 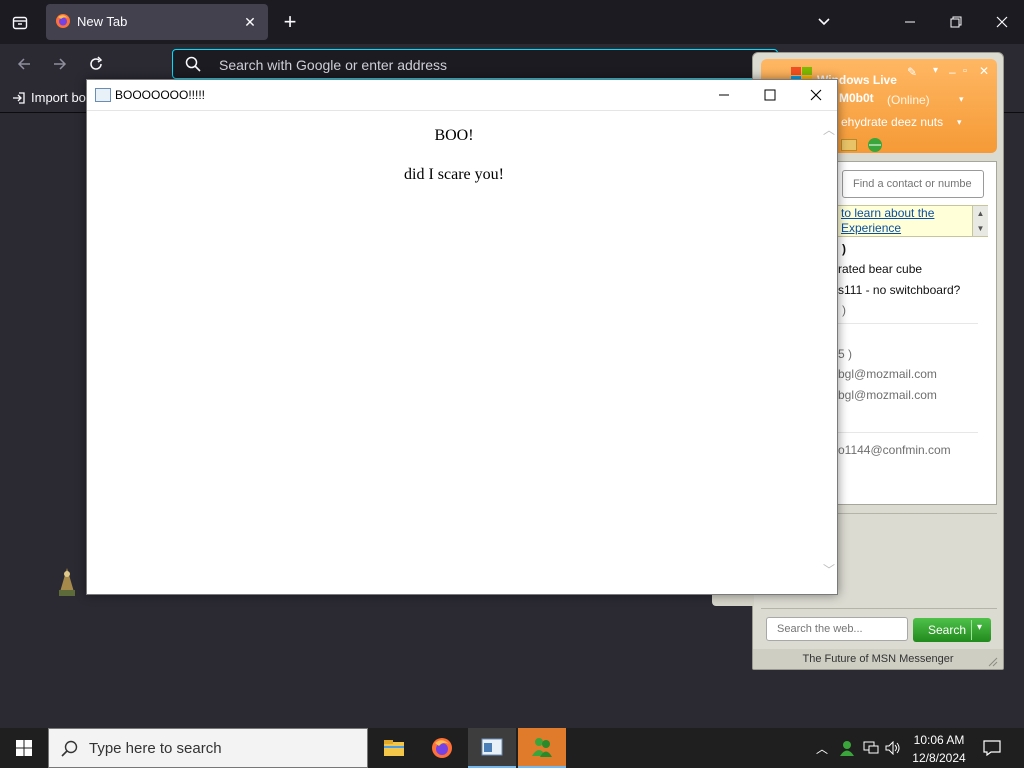 I want to click on ad-link-line-1: to learn about the, so click(x=914, y=213).